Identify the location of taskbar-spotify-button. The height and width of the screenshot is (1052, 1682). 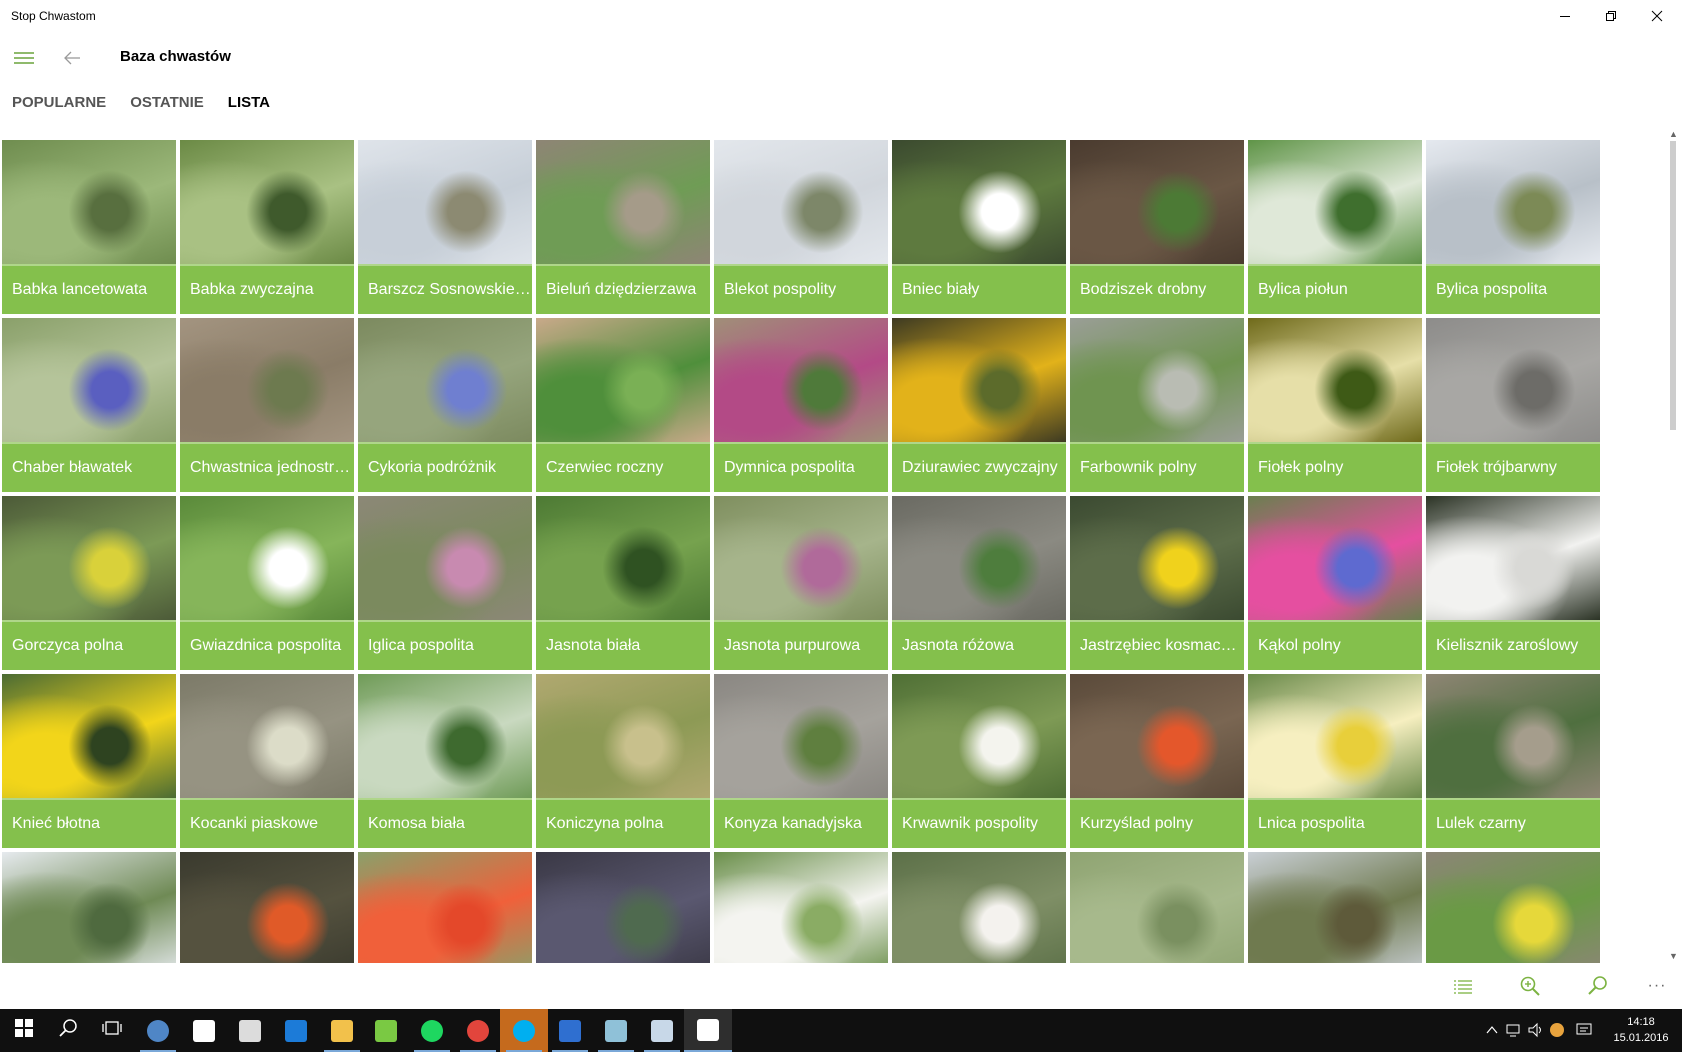
(432, 1030).